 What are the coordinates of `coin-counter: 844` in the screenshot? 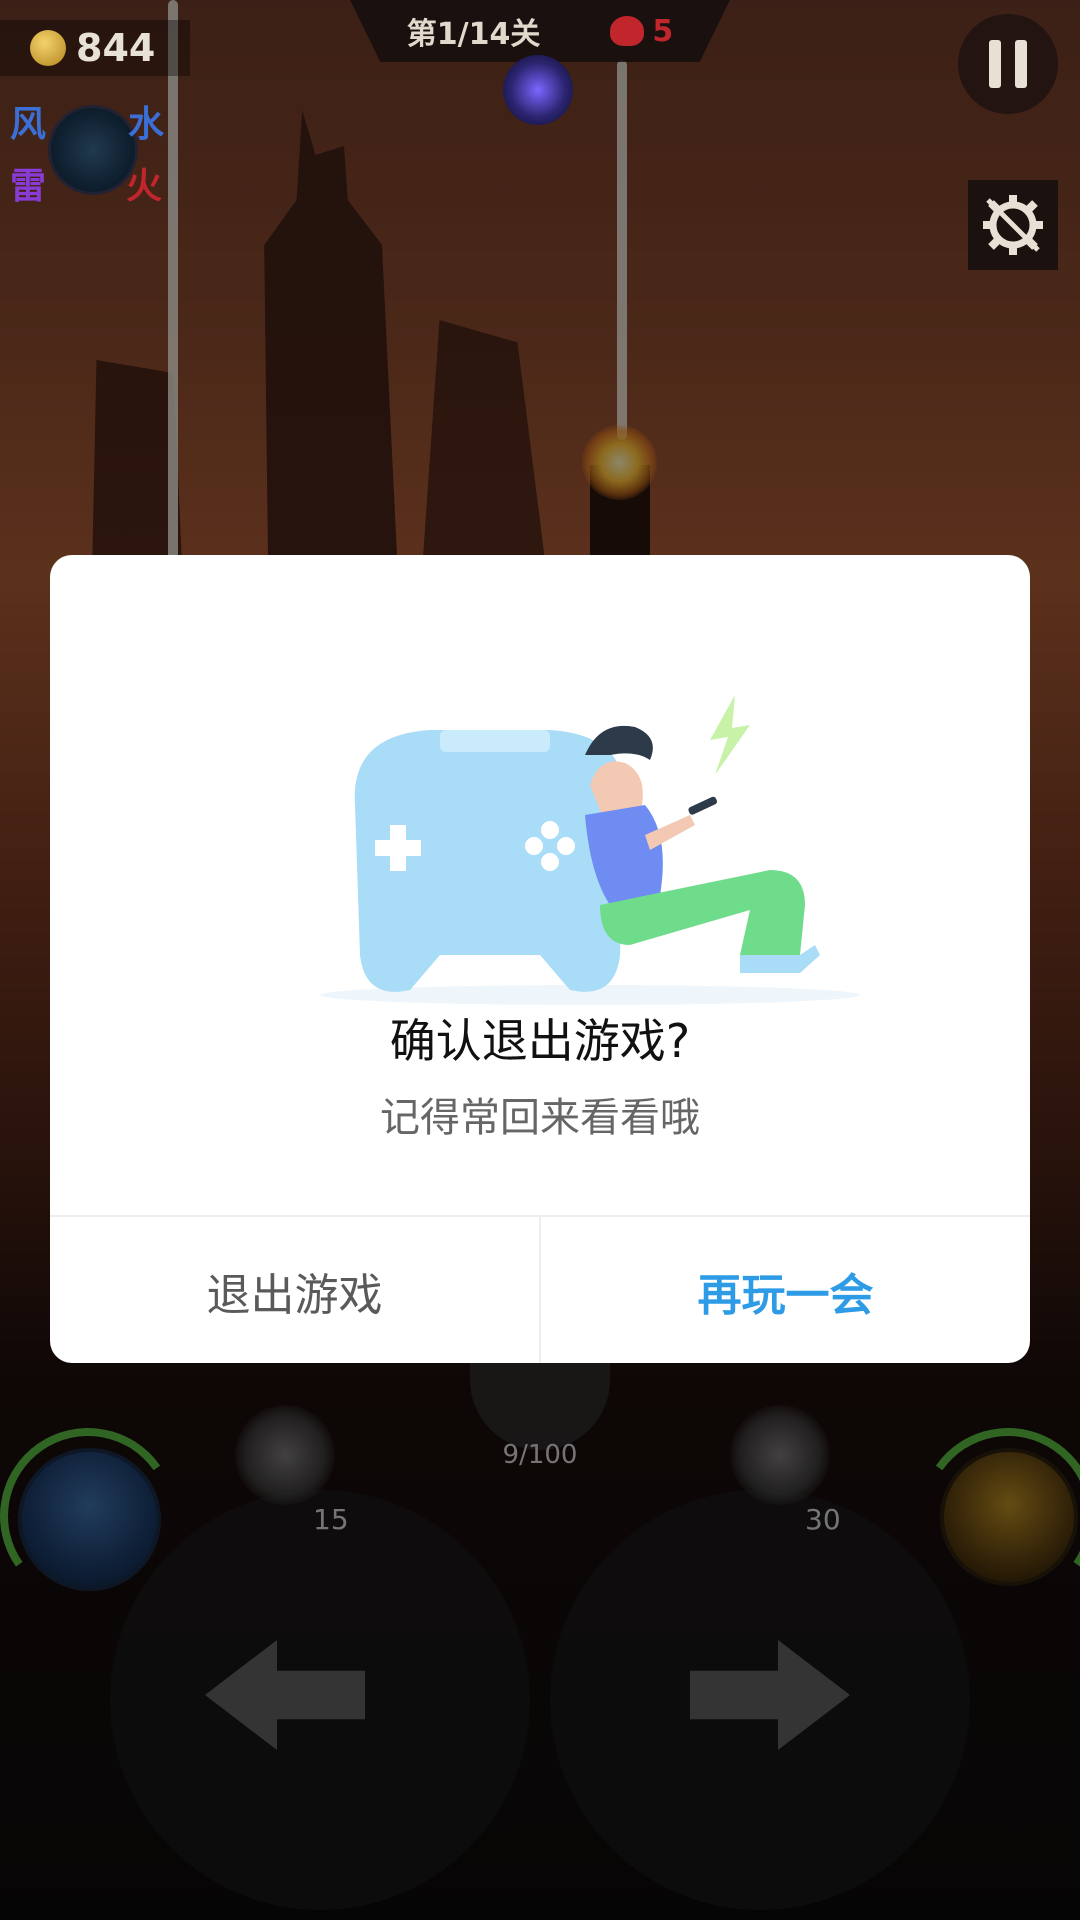 It's located at (95, 48).